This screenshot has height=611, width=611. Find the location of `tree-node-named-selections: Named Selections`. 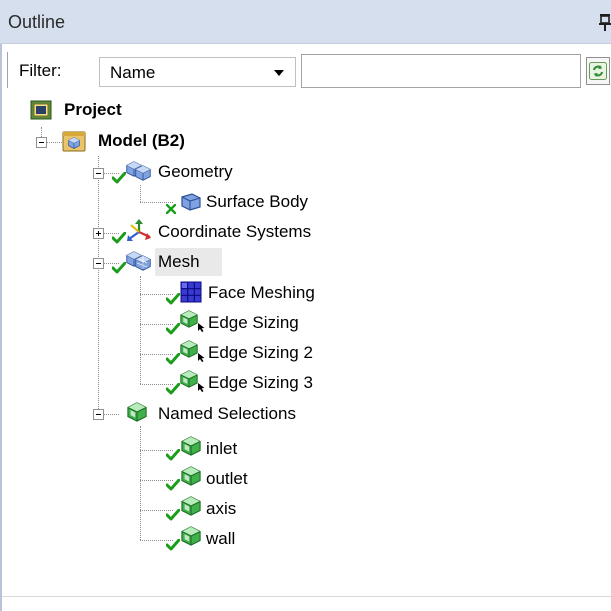

tree-node-named-selections: Named Selections is located at coordinates (241, 415).